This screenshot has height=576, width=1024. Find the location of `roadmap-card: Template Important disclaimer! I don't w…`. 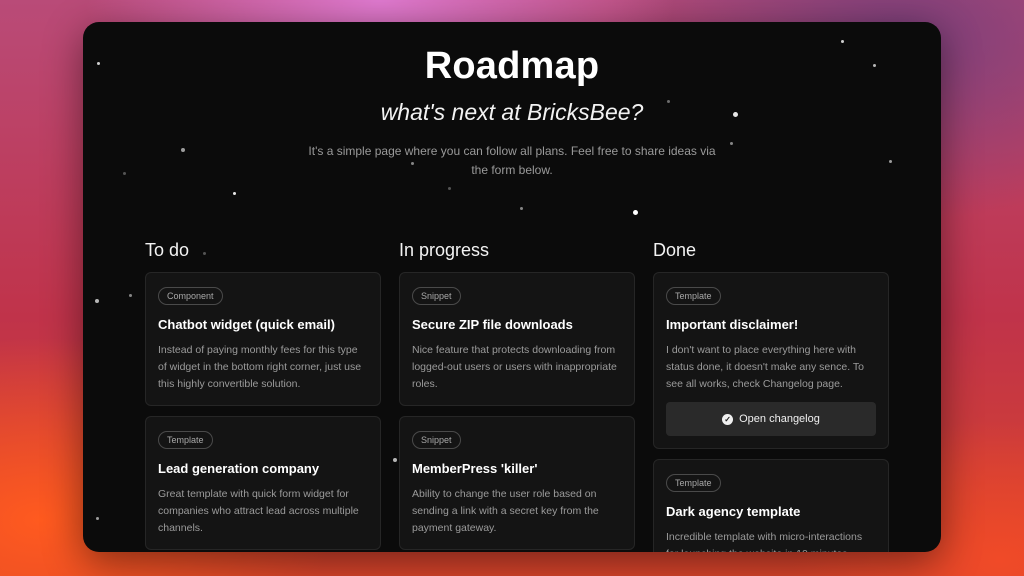

roadmap-card: Template Important disclaimer! I don't w… is located at coordinates (771, 360).